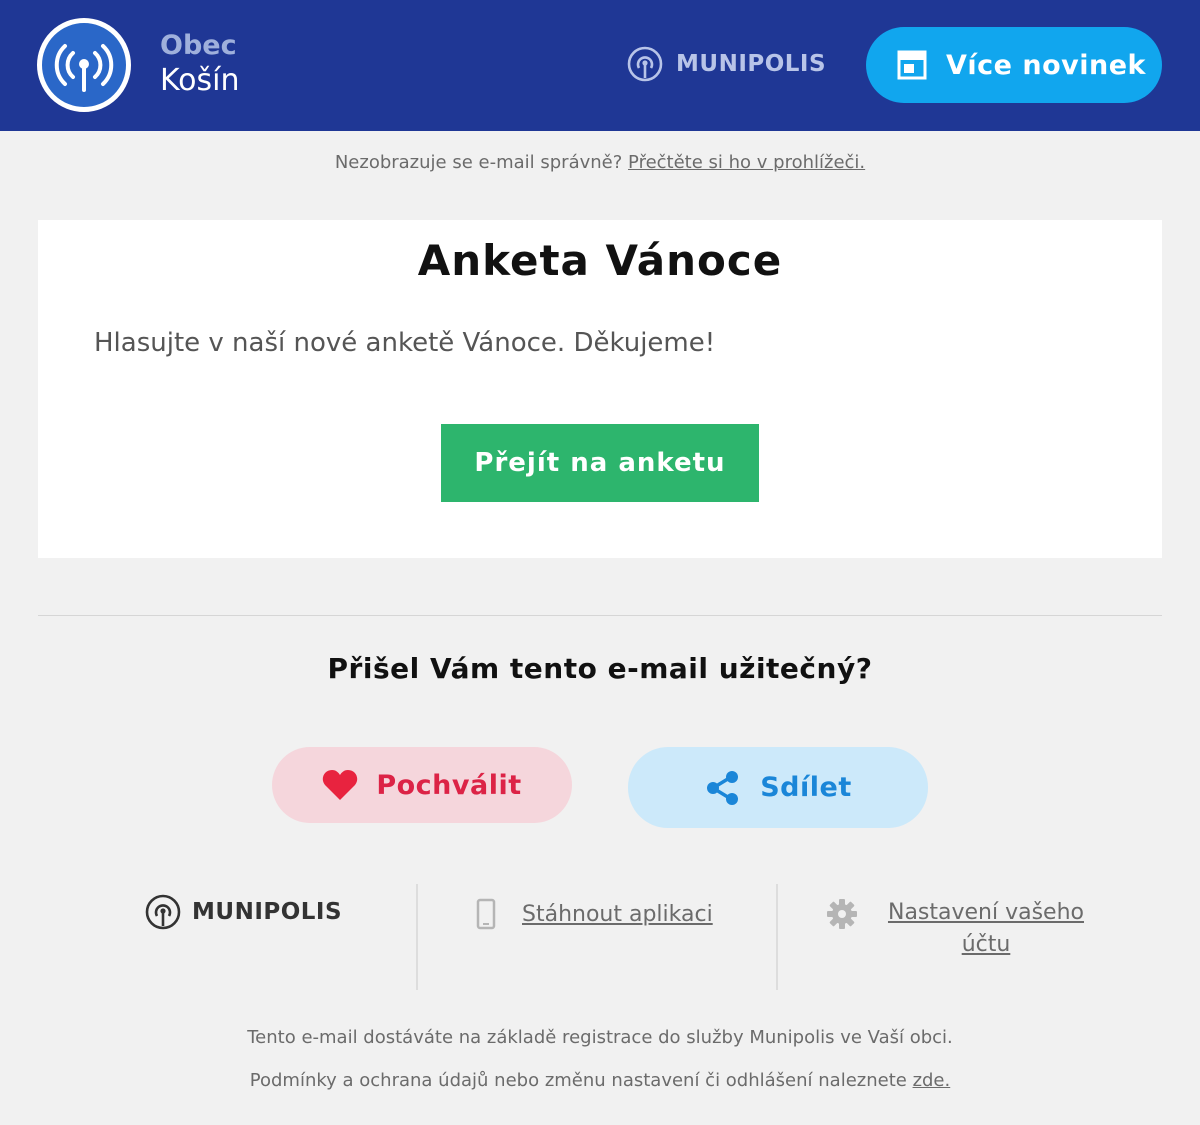 Image resolution: width=1200 pixels, height=1125 pixels. I want to click on account-settings-item: Nastavení vašeho účtu, so click(957, 929).